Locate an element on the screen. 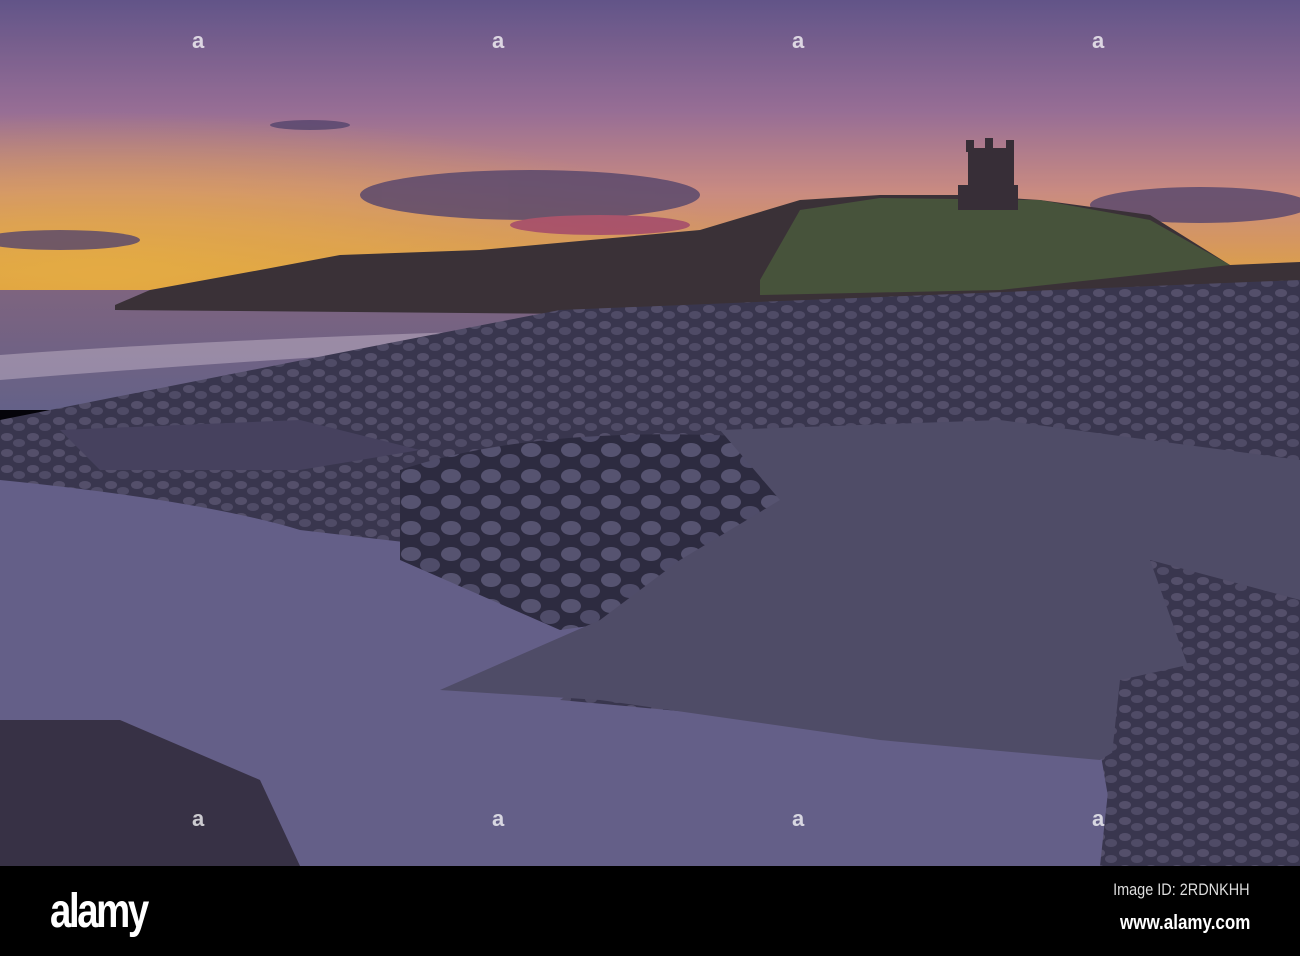 This screenshot has height=956, width=1300. site-url: www.alamy.com is located at coordinates (1185, 923).